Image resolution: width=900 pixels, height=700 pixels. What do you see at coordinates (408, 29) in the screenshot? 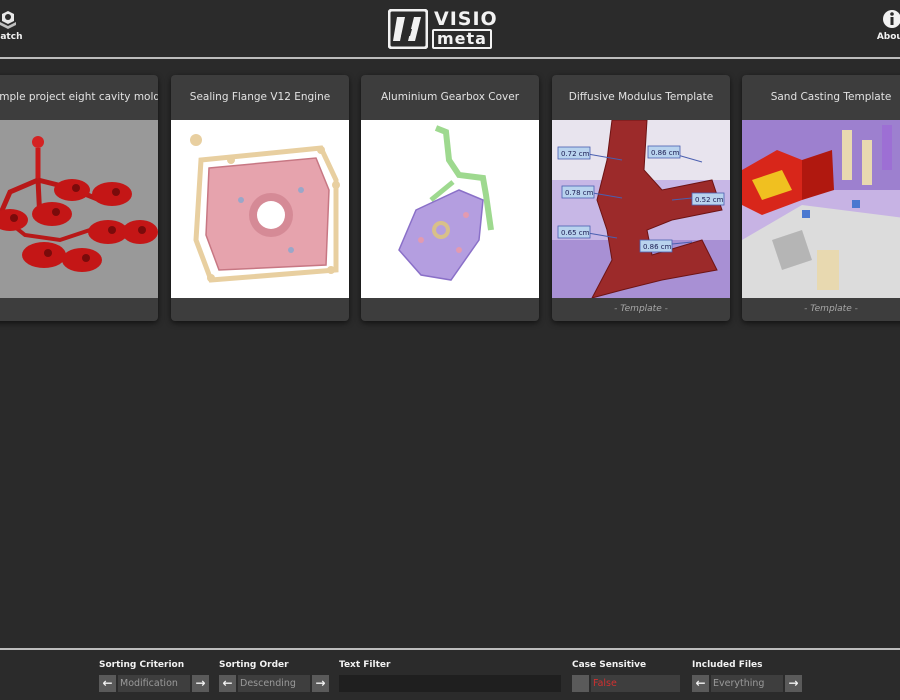
I see `logo-mark-icon` at bounding box center [408, 29].